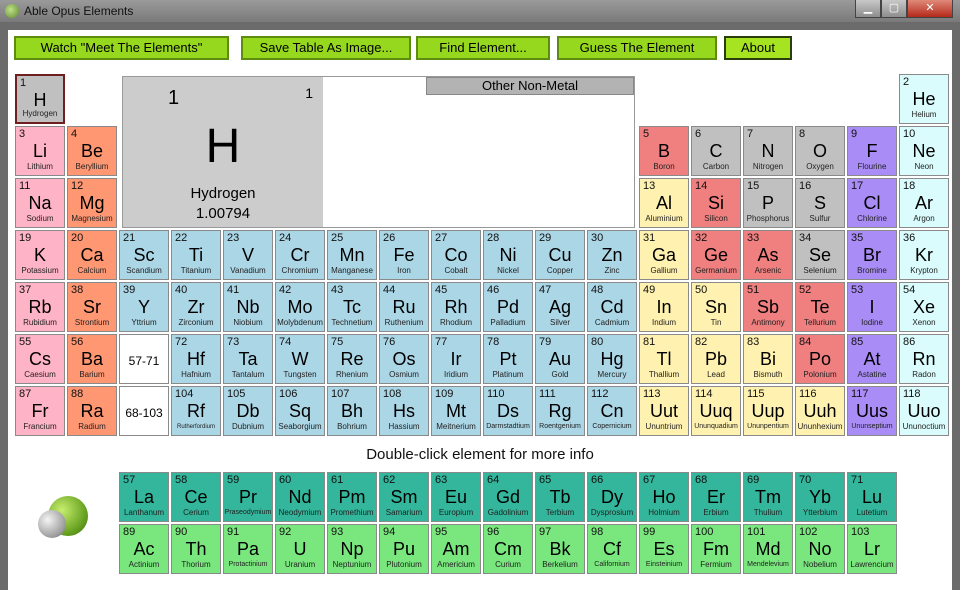 The height and width of the screenshot is (590, 960). What do you see at coordinates (924, 307) in the screenshot?
I see `element-tile-xe: 54 Xe Xenon` at bounding box center [924, 307].